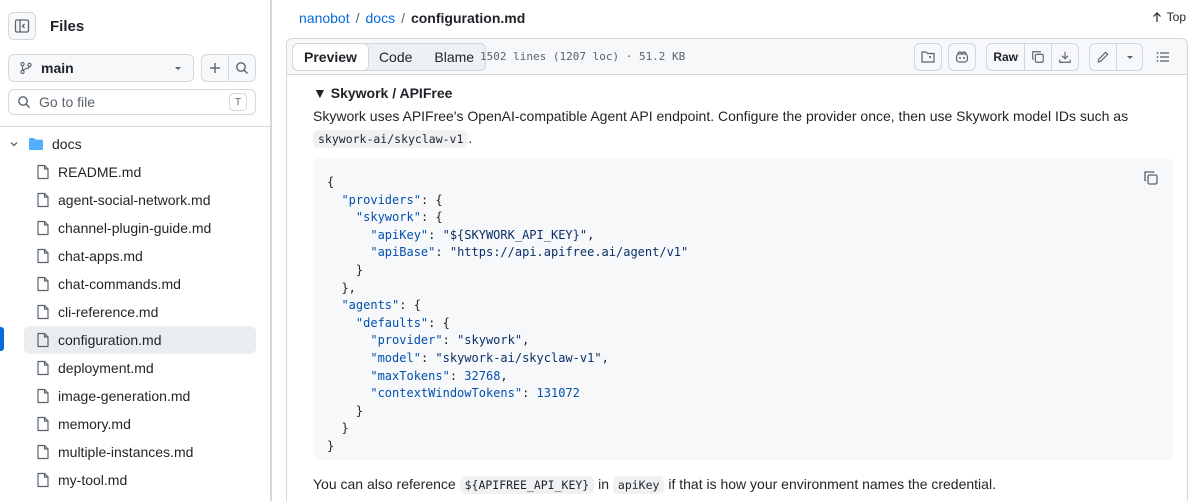  I want to click on copy-raw-button, so click(1037, 57).